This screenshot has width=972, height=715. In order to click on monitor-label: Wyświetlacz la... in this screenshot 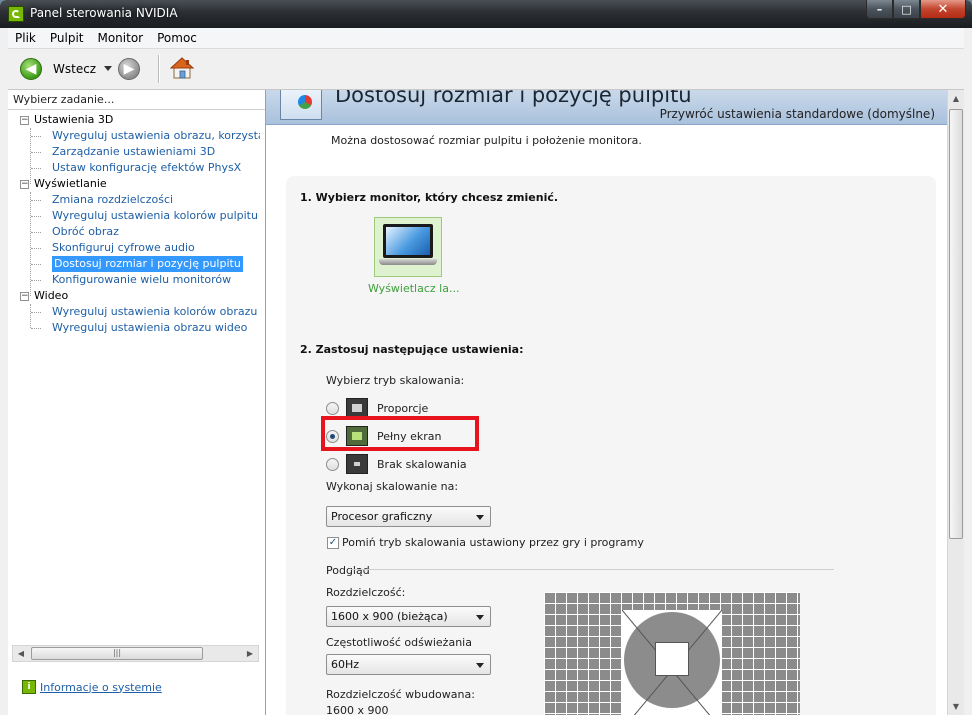, I will do `click(413, 288)`.